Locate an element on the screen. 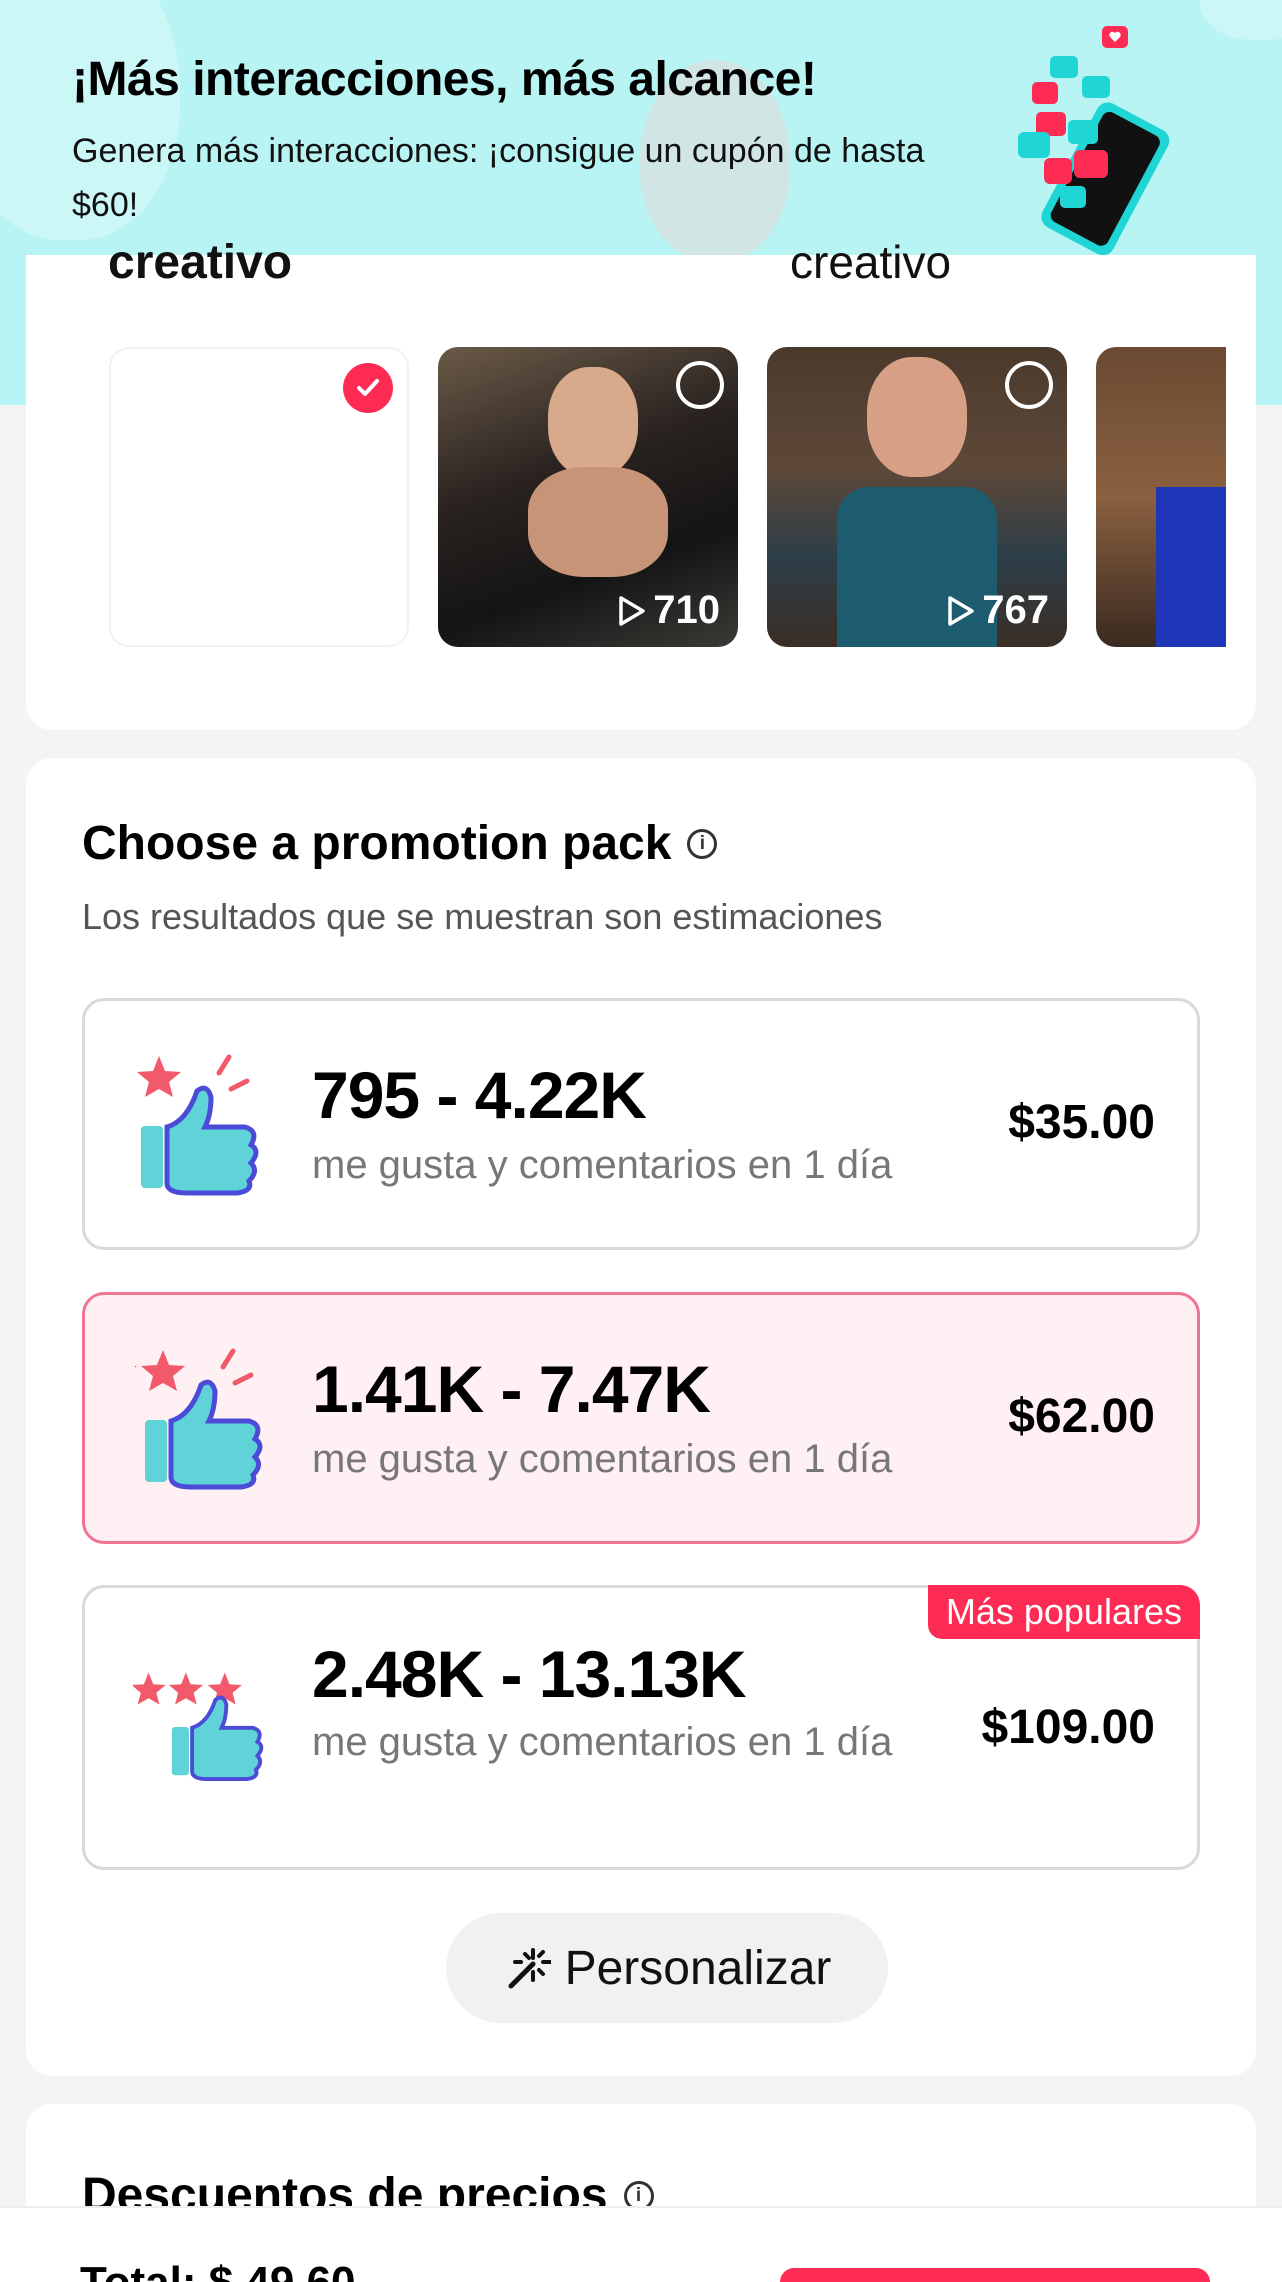 The height and width of the screenshot is (2282, 1282). info-icon: i is located at coordinates (702, 843).